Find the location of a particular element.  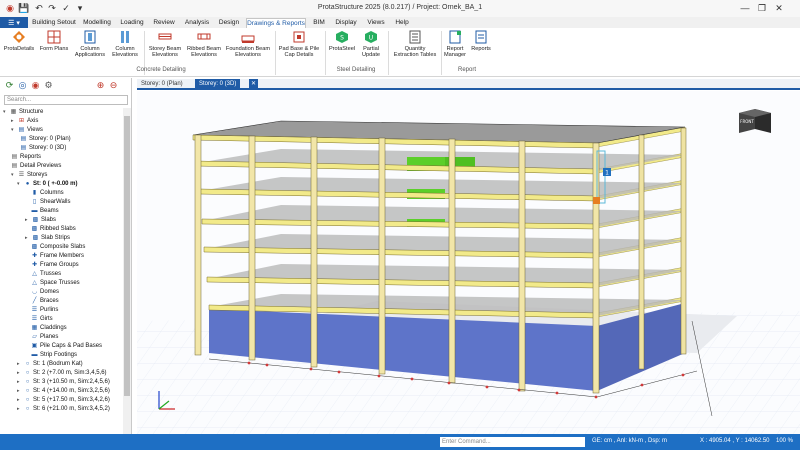

tree-item-reports: ▤ Reports is located at coordinates (26, 157).